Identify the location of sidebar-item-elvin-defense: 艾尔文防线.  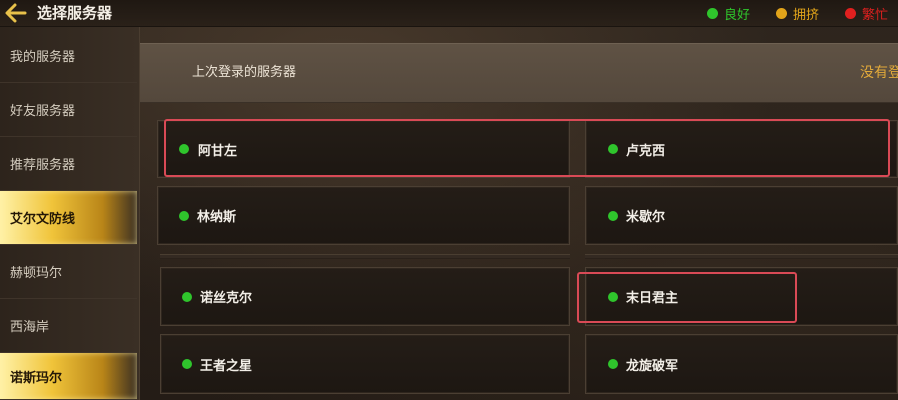
(68, 218).